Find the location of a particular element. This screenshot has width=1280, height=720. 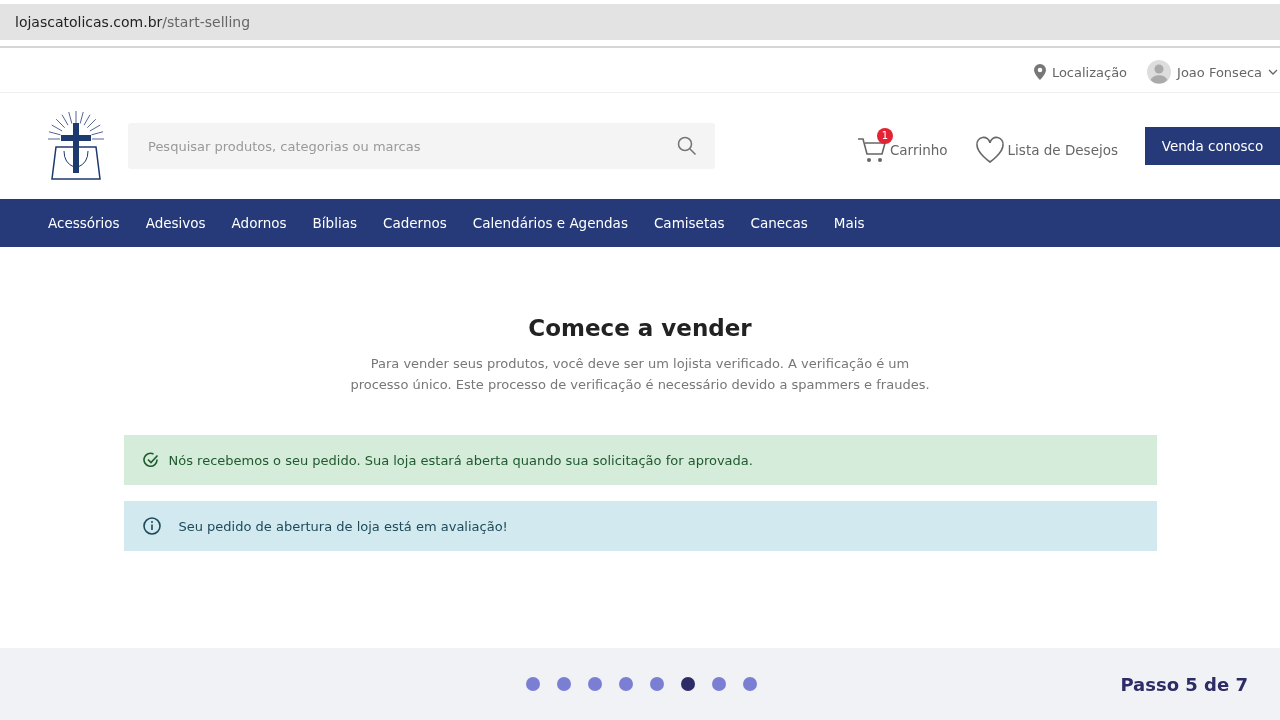

category-link: Canecas is located at coordinates (779, 223).